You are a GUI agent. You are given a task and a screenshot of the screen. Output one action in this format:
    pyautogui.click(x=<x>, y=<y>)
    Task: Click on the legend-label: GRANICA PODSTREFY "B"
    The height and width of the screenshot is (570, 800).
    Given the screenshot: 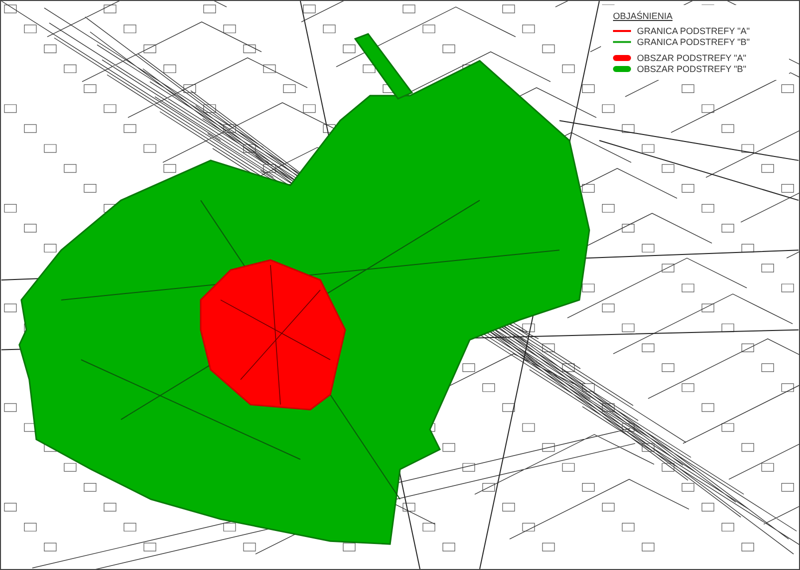 What is the action you would take?
    pyautogui.click(x=693, y=41)
    